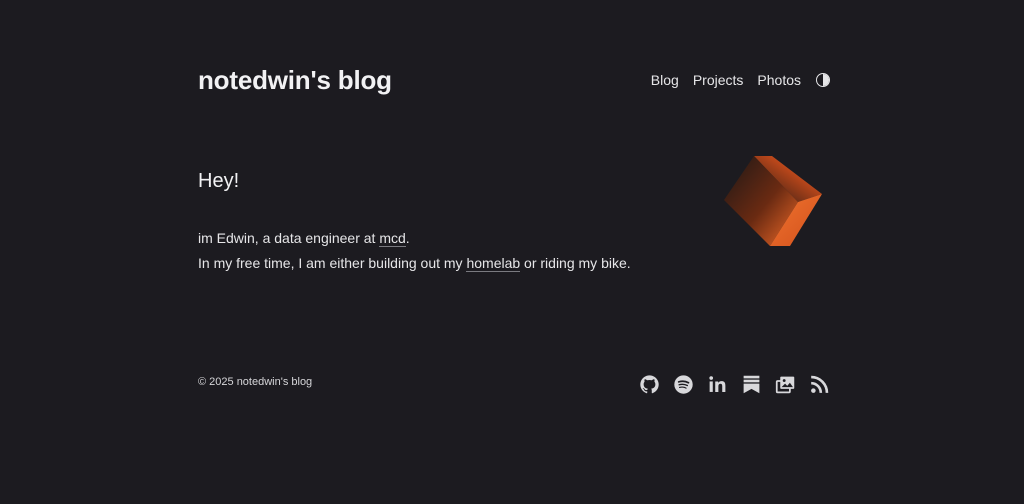 The width and height of the screenshot is (1024, 504). I want to click on photos-icon, so click(785, 384).